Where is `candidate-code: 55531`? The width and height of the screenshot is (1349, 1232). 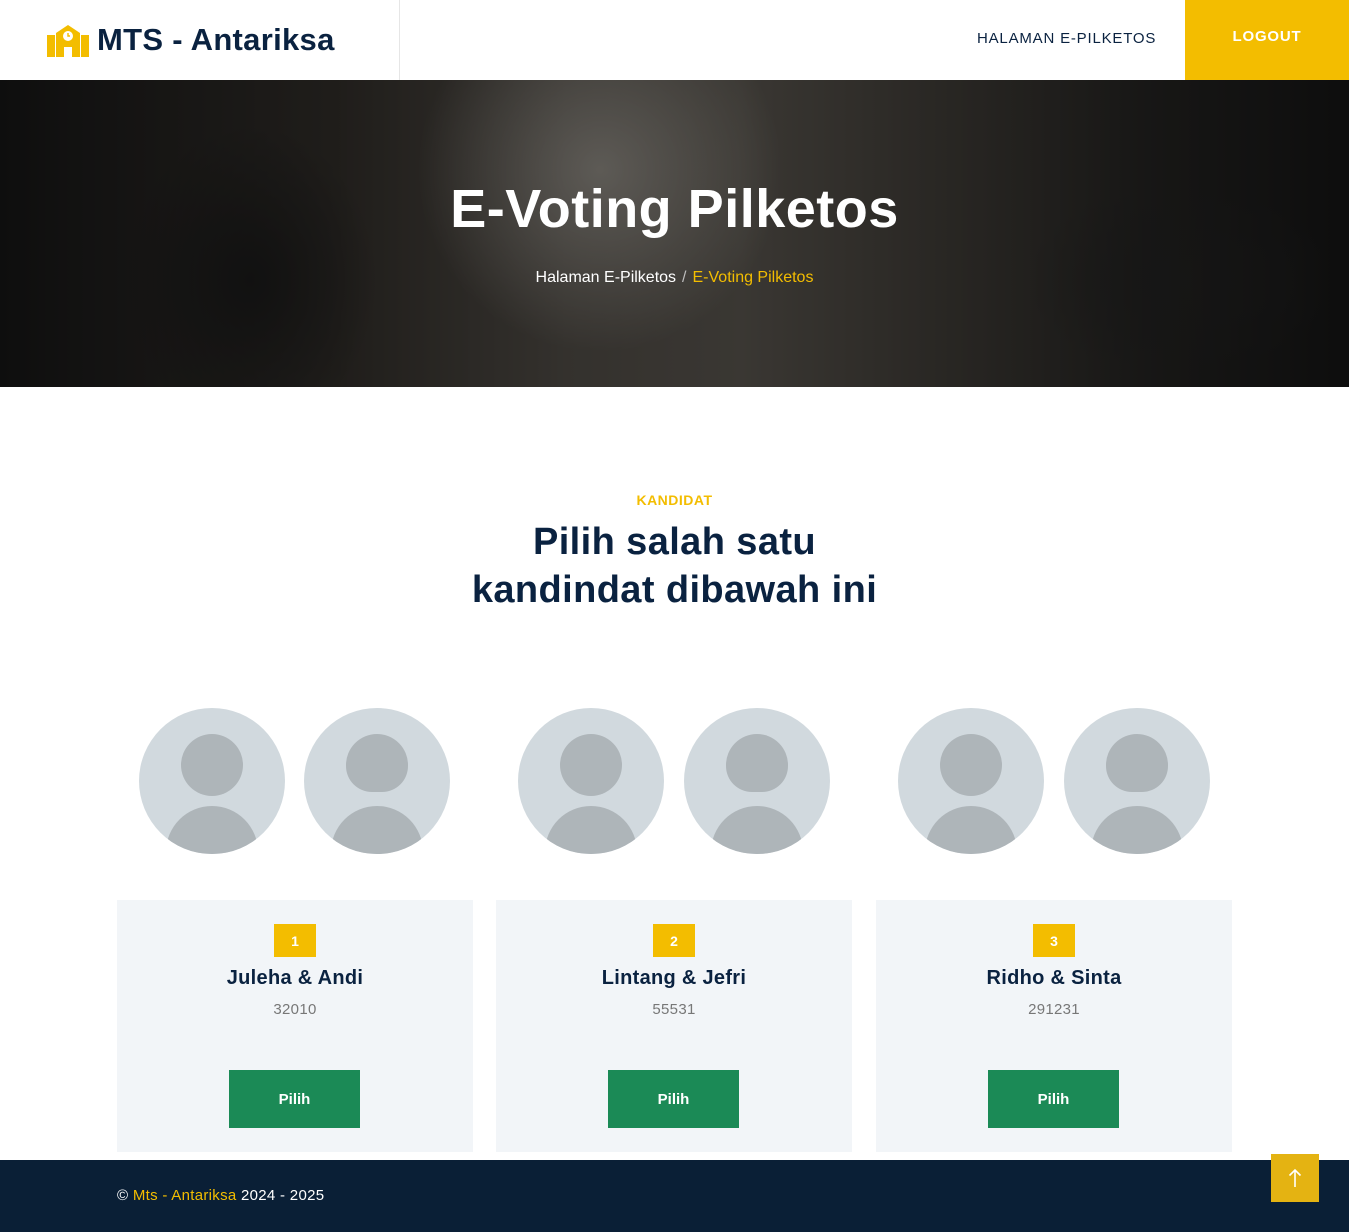 candidate-code: 55531 is located at coordinates (674, 1009).